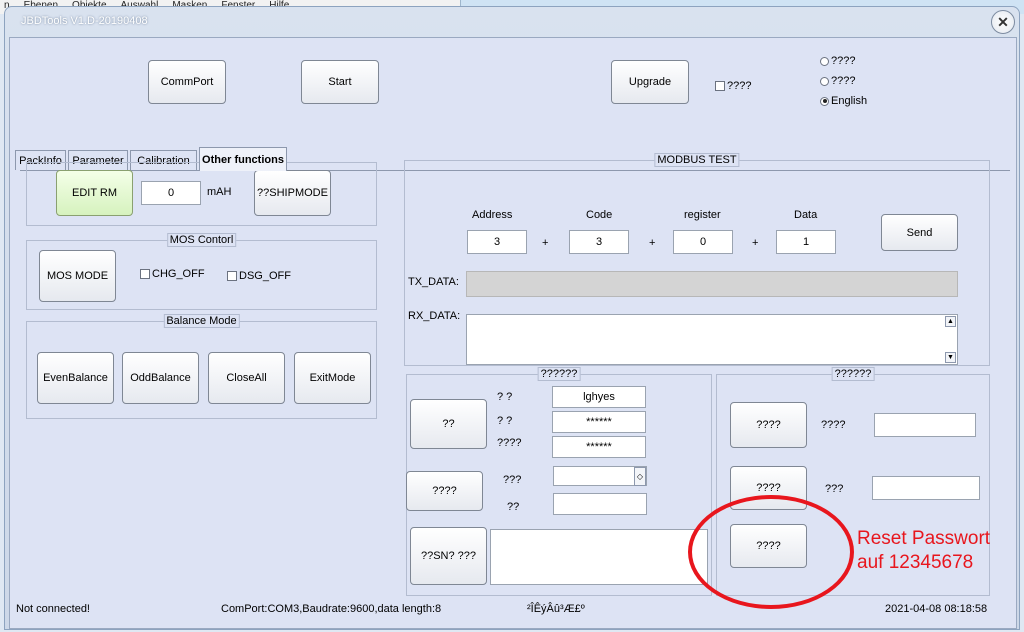  What do you see at coordinates (768, 425) in the screenshot?
I see `right-action-button-1: ????` at bounding box center [768, 425].